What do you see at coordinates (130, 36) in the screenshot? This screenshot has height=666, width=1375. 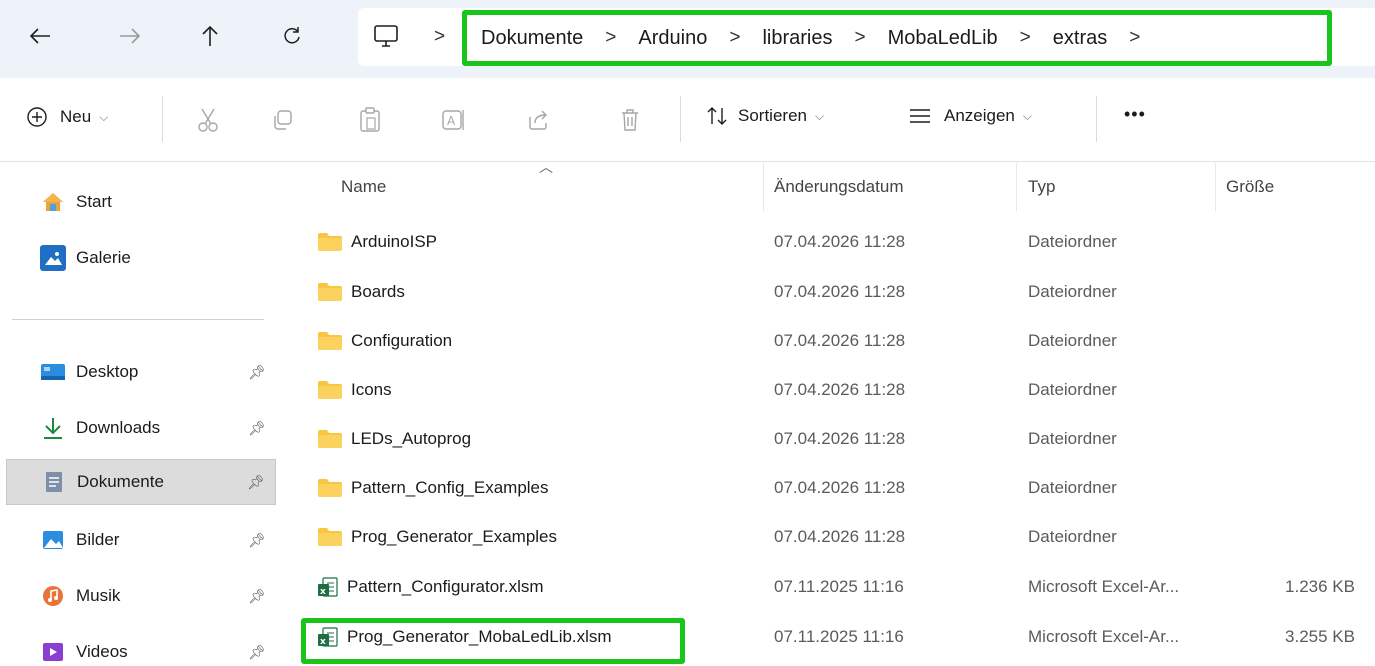 I see `forward-arrow-icon` at bounding box center [130, 36].